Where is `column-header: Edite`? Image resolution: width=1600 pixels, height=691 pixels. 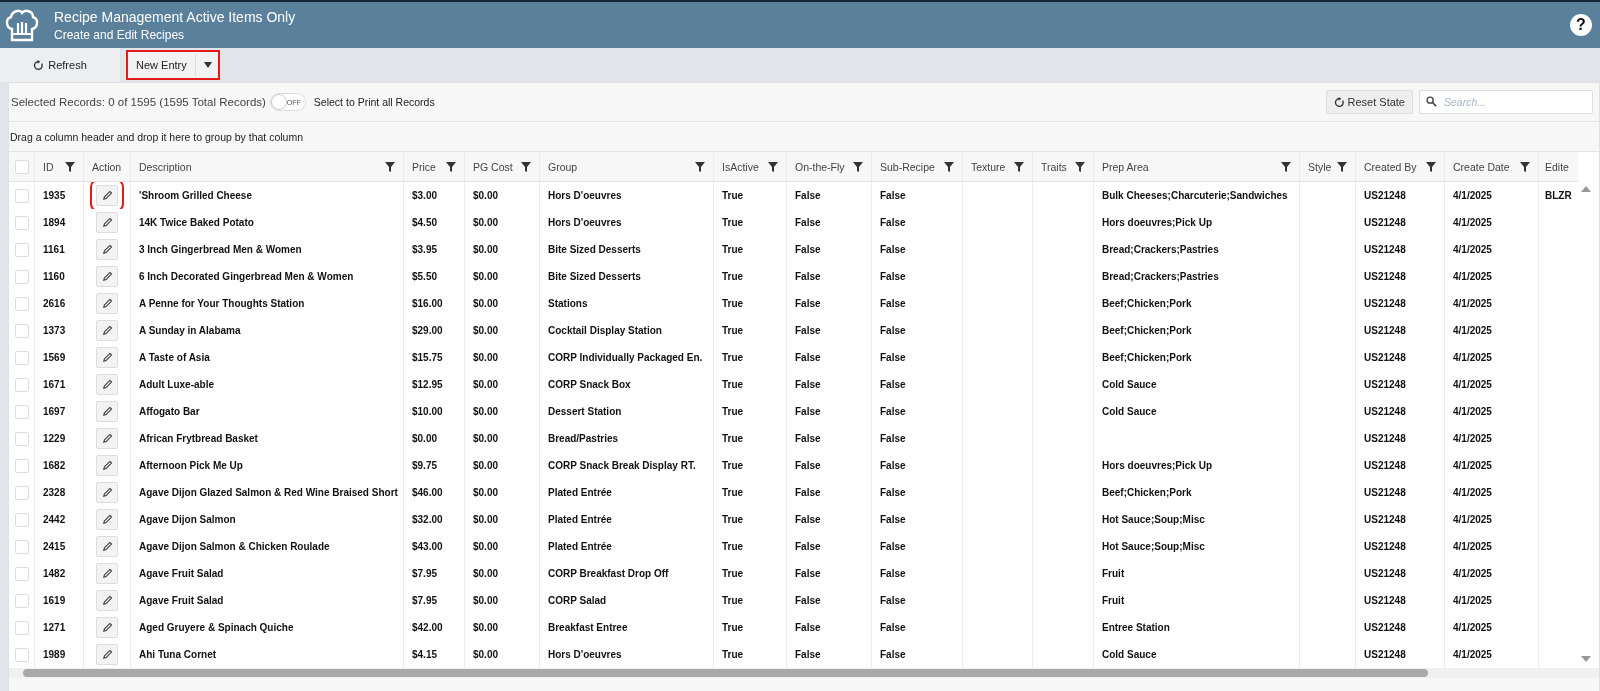 column-header: Edite is located at coordinates (1557, 166).